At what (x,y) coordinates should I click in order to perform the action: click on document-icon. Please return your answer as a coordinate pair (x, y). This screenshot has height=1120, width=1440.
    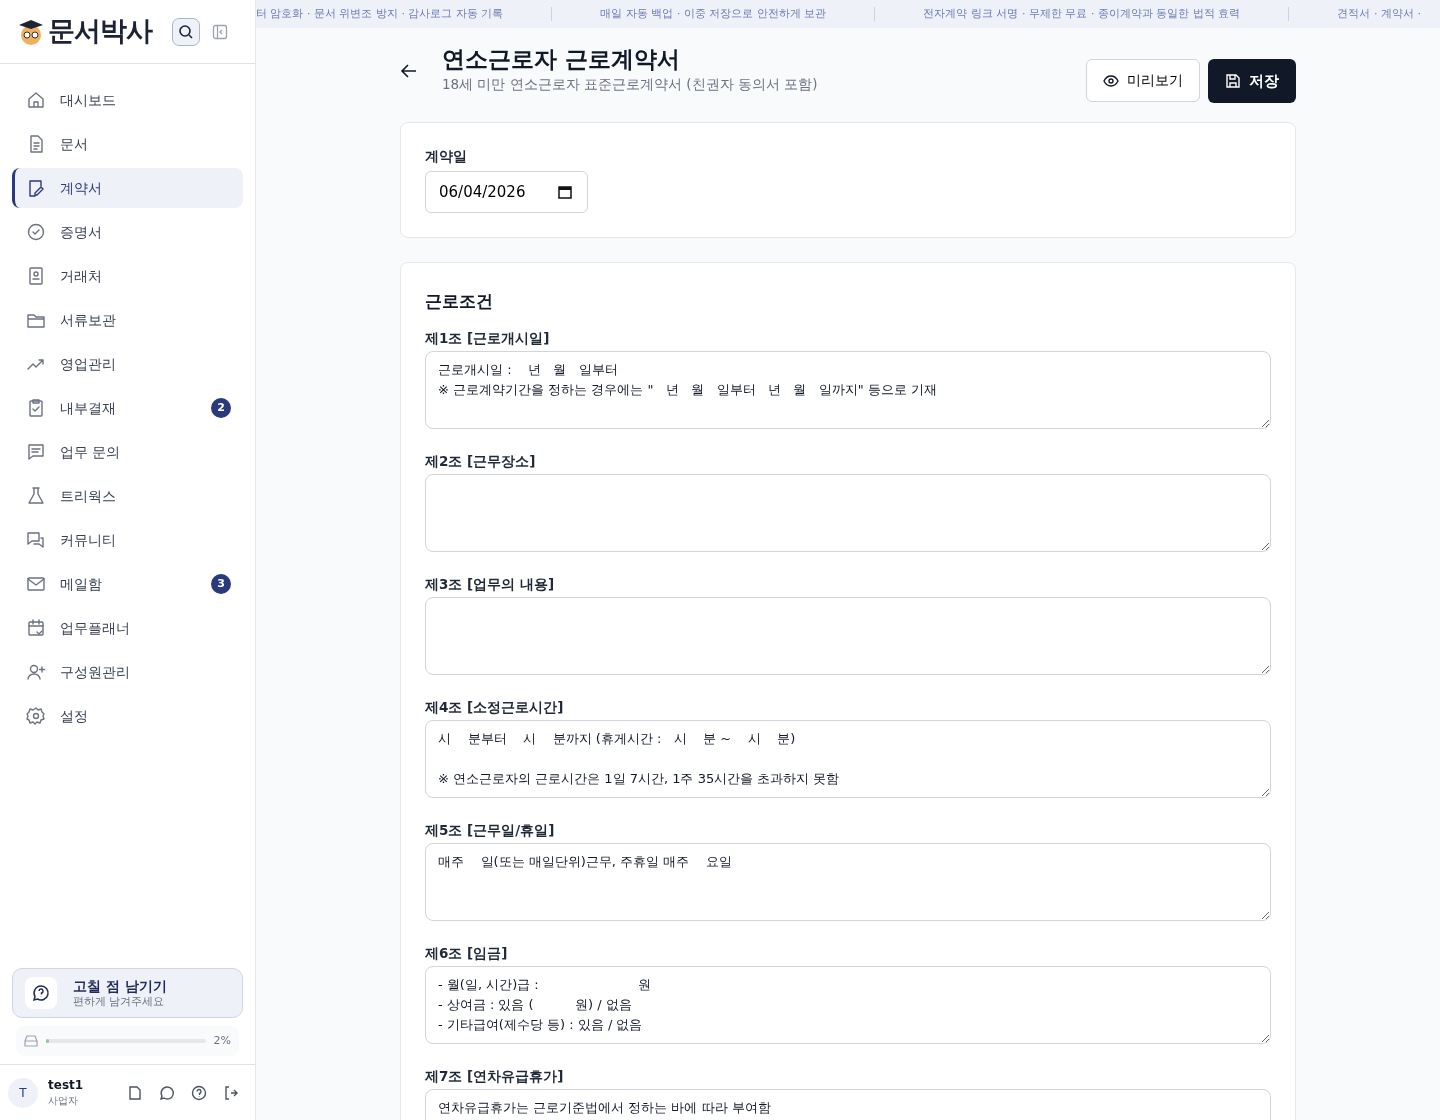
    Looking at the image, I should click on (135, 1092).